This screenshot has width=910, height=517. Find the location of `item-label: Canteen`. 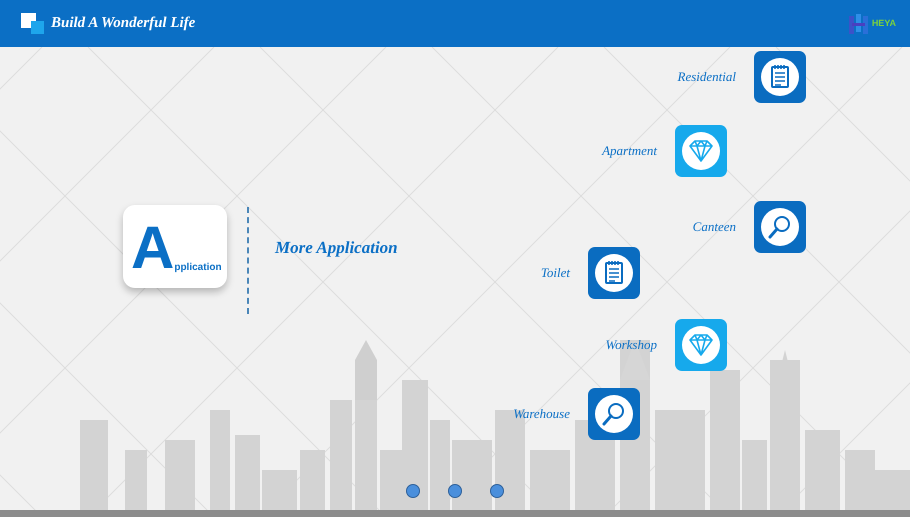

item-label: Canteen is located at coordinates (714, 227).